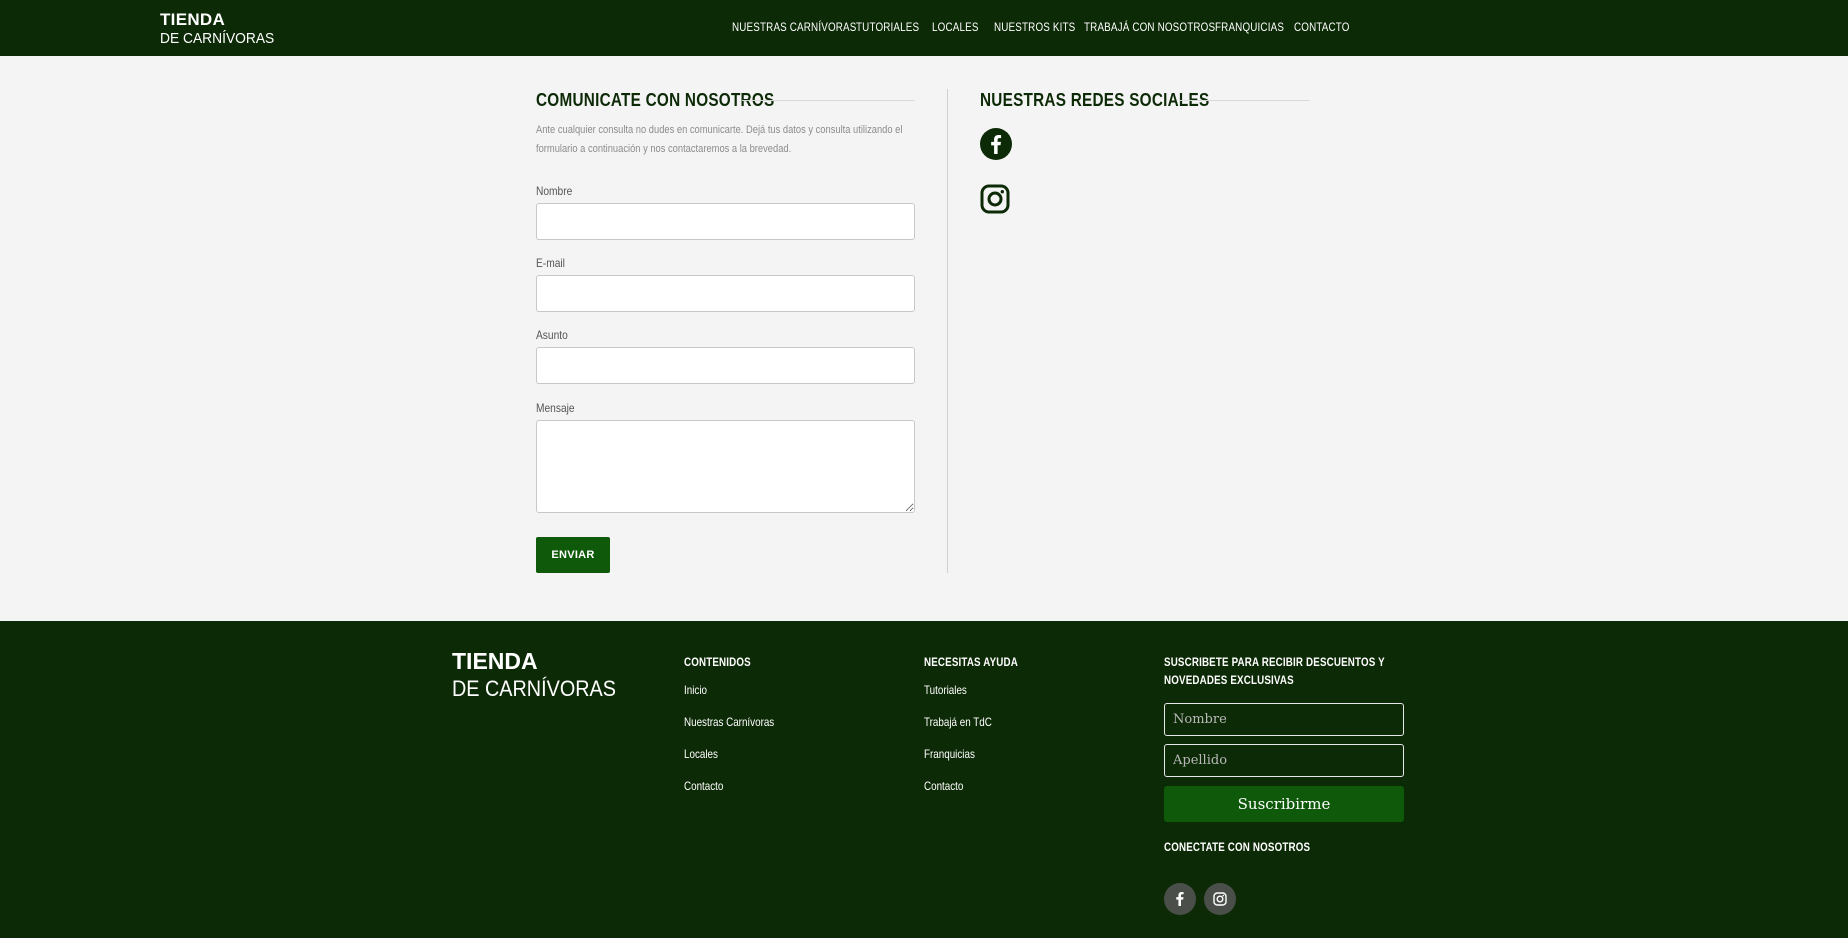 This screenshot has height=938, width=1848. Describe the element at coordinates (887, 27) in the screenshot. I see `nav-tutoriales: TUTORIALES` at that location.